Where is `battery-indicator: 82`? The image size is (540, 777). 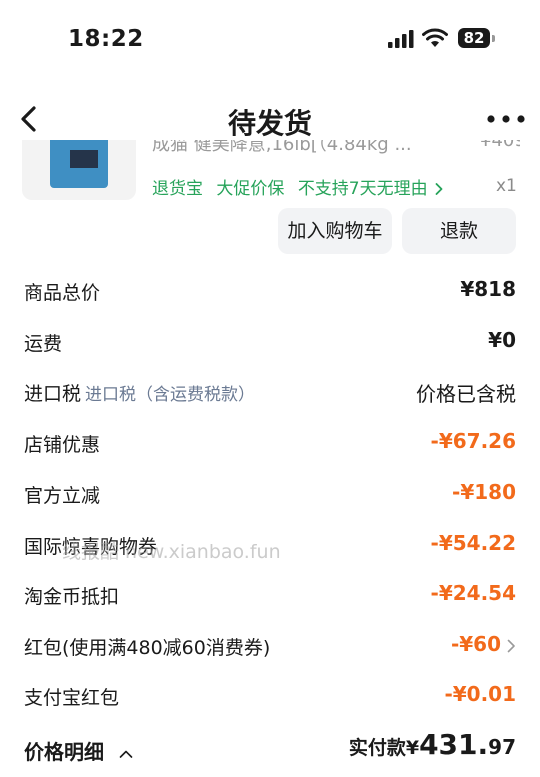
battery-indicator: 82 is located at coordinates (478, 39).